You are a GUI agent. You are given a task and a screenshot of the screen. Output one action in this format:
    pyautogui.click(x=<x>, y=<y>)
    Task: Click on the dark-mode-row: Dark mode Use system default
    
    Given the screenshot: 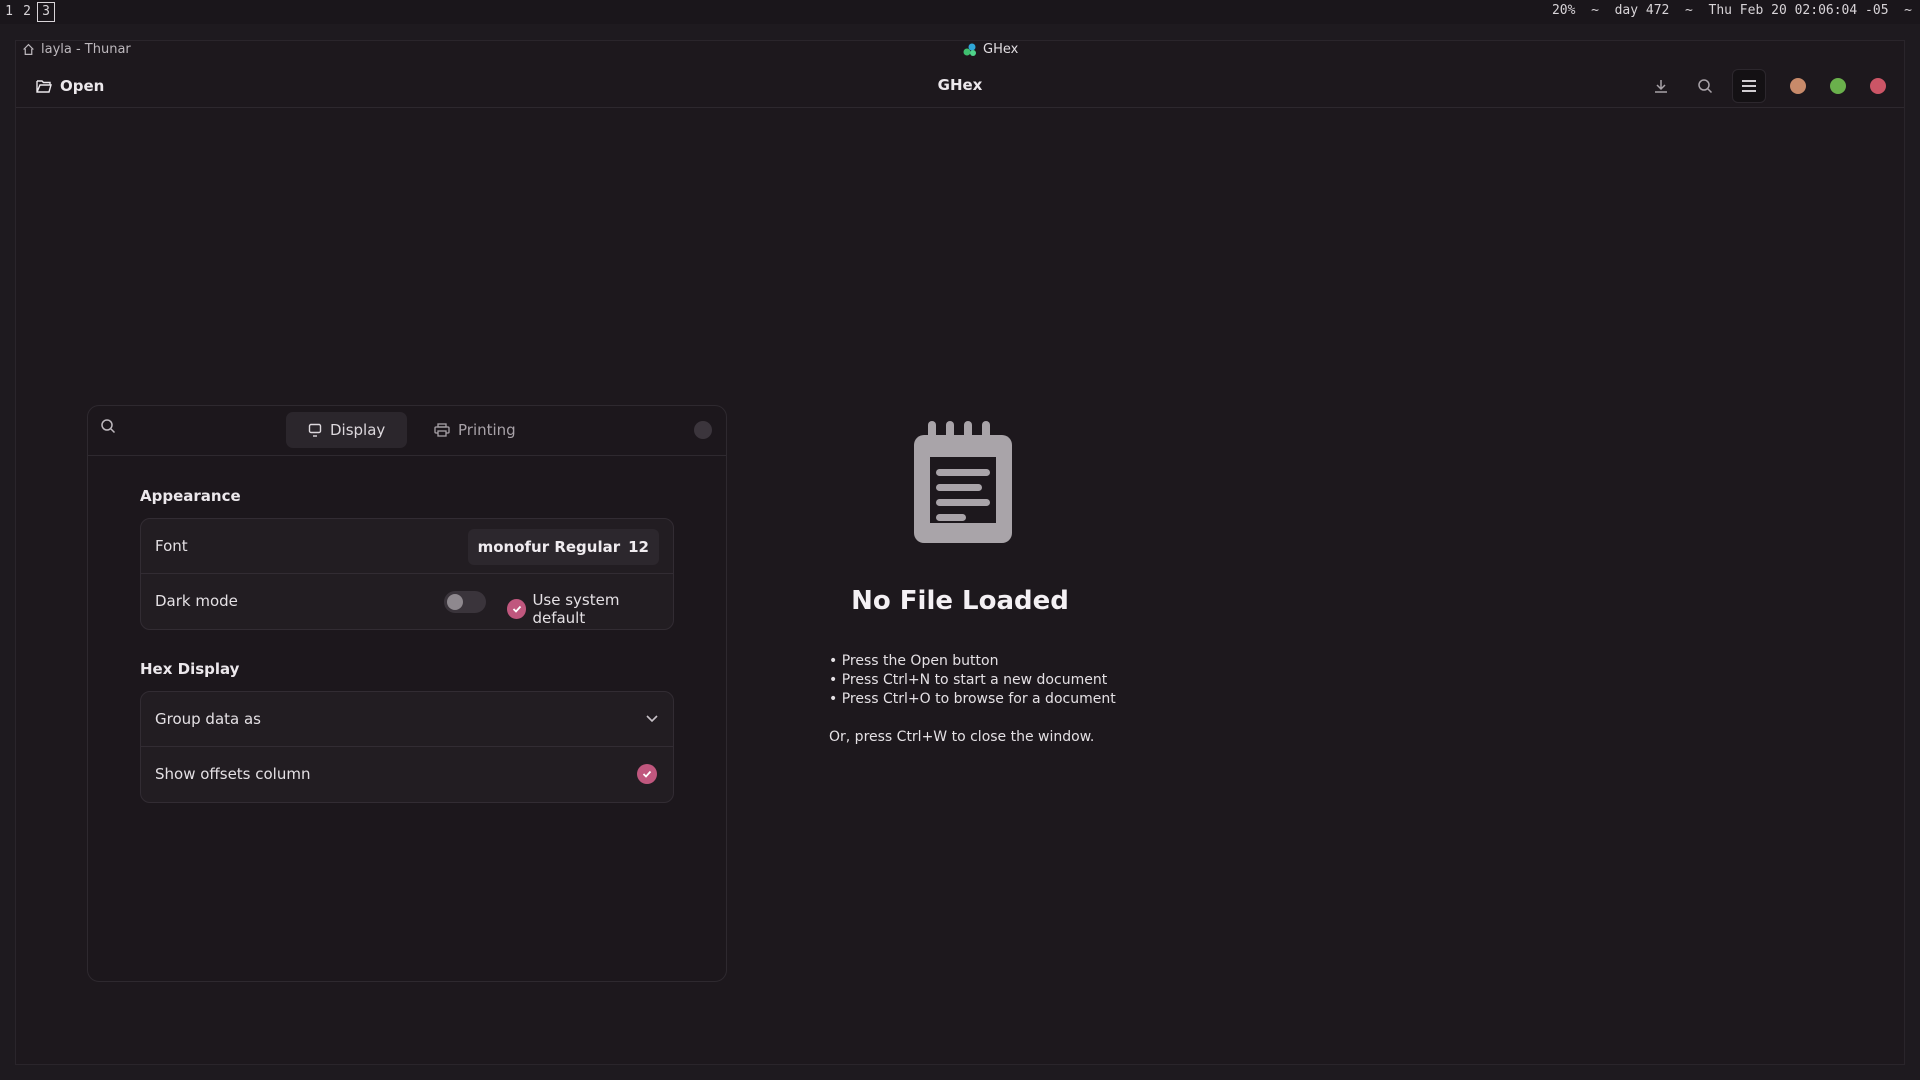 What is the action you would take?
    pyautogui.click(x=407, y=601)
    